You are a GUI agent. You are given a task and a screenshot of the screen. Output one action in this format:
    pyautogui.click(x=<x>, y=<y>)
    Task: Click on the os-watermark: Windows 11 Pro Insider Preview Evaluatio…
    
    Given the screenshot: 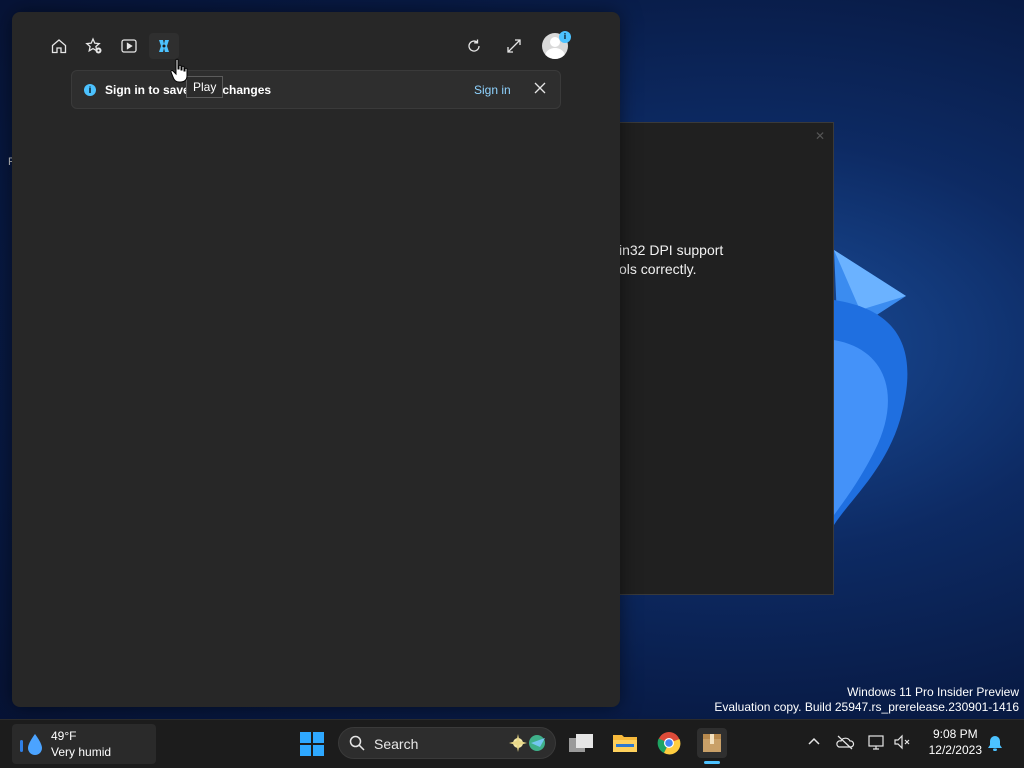 What is the action you would take?
    pyautogui.click(x=866, y=700)
    